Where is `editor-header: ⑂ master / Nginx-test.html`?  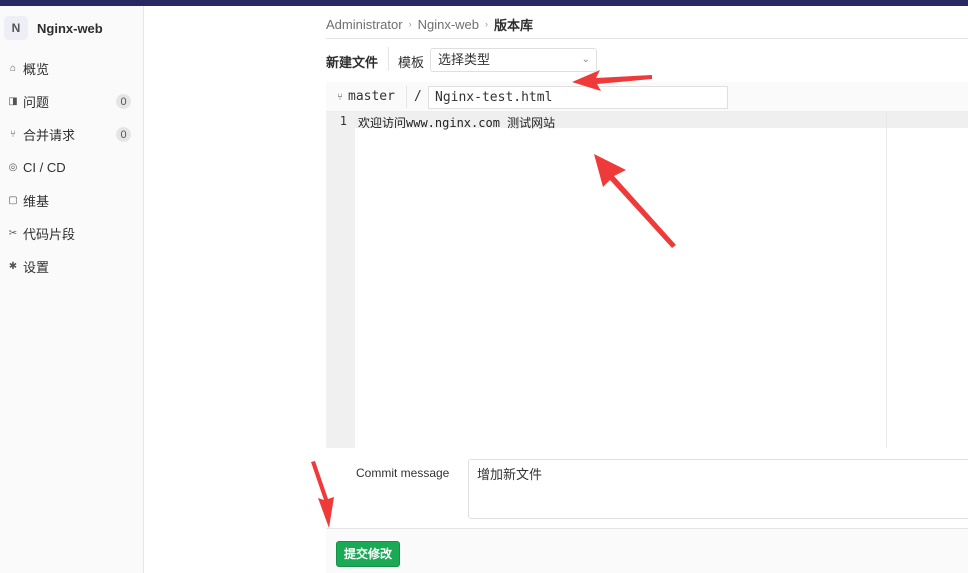 editor-header: ⑂ master / Nginx-test.html is located at coordinates (647, 97).